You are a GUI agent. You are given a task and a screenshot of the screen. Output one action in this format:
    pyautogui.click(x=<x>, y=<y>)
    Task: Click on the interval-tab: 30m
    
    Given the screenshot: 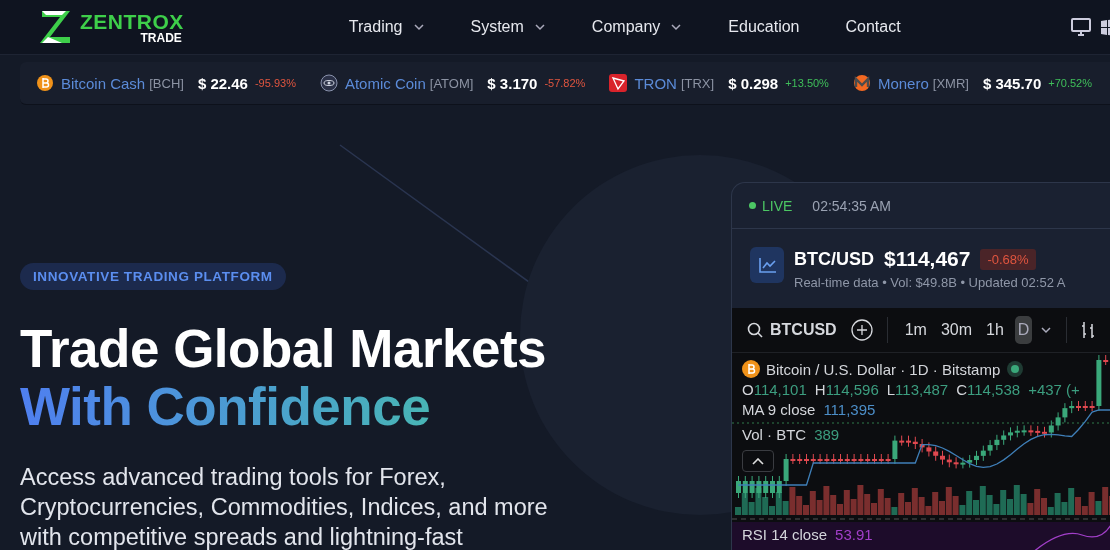 What is the action you would take?
    pyautogui.click(x=956, y=330)
    